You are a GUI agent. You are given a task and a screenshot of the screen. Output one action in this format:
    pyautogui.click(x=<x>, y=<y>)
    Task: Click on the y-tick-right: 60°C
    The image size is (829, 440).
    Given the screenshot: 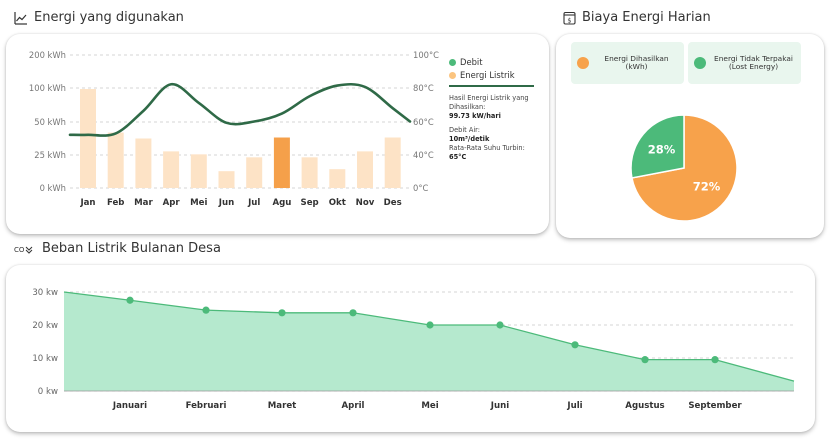 What is the action you would take?
    pyautogui.click(x=423, y=122)
    